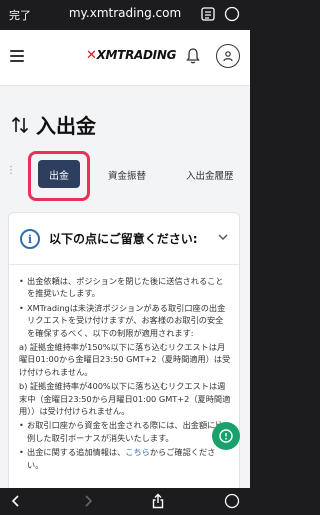 The width and height of the screenshot is (320, 515). I want to click on site-header: ✕XMTRADING, so click(125, 58).